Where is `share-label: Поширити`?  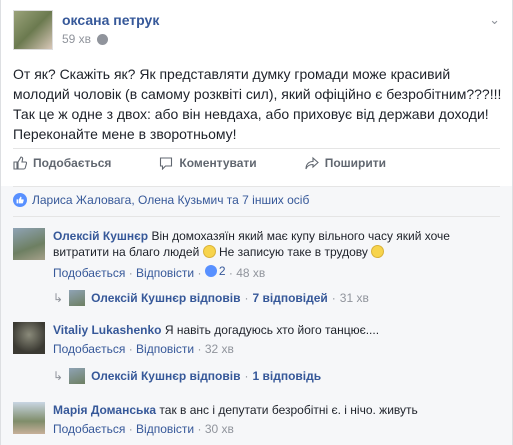 share-label: Поширити is located at coordinates (355, 163).